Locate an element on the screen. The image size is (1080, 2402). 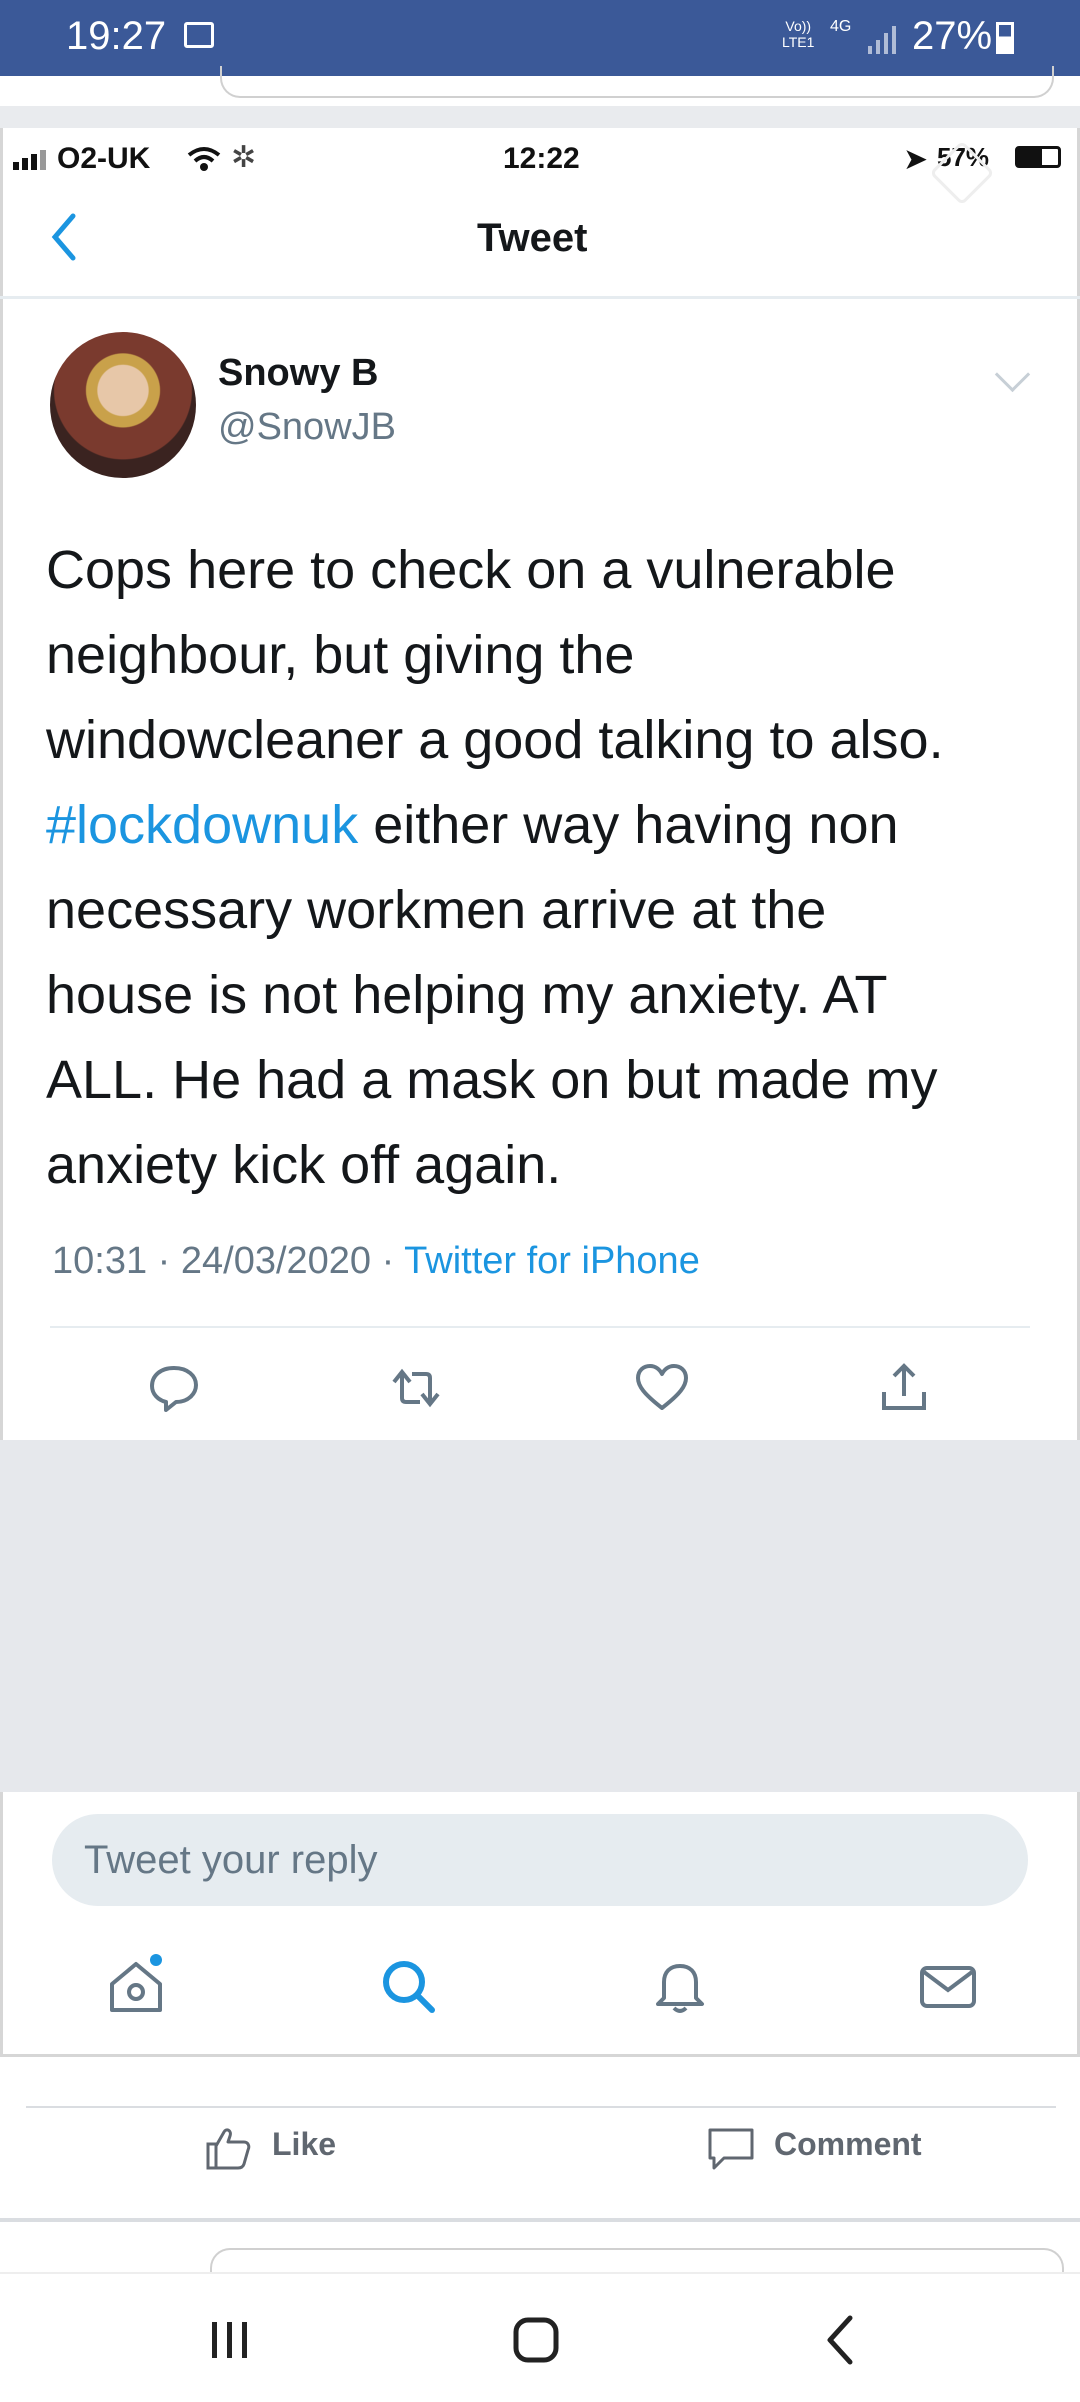
page-title: Tweet is located at coordinates (532, 238).